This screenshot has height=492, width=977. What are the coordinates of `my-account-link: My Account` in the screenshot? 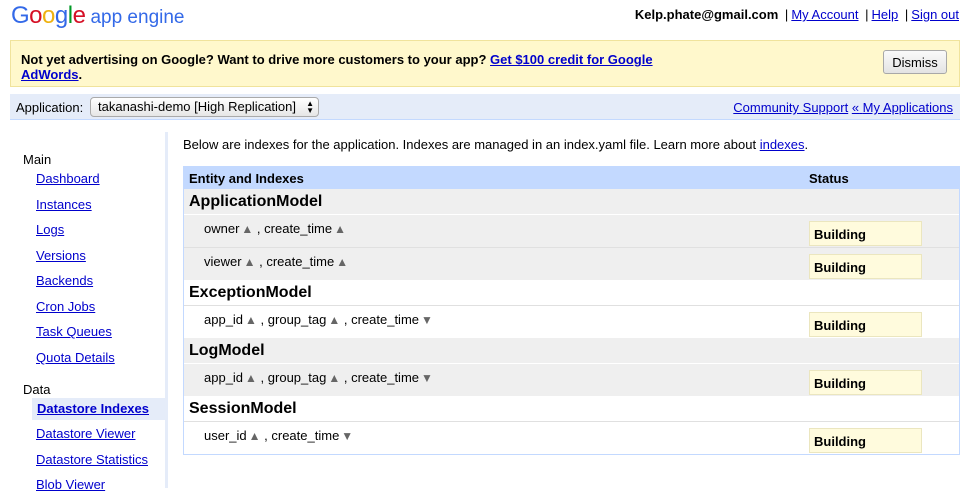 It's located at (824, 14).